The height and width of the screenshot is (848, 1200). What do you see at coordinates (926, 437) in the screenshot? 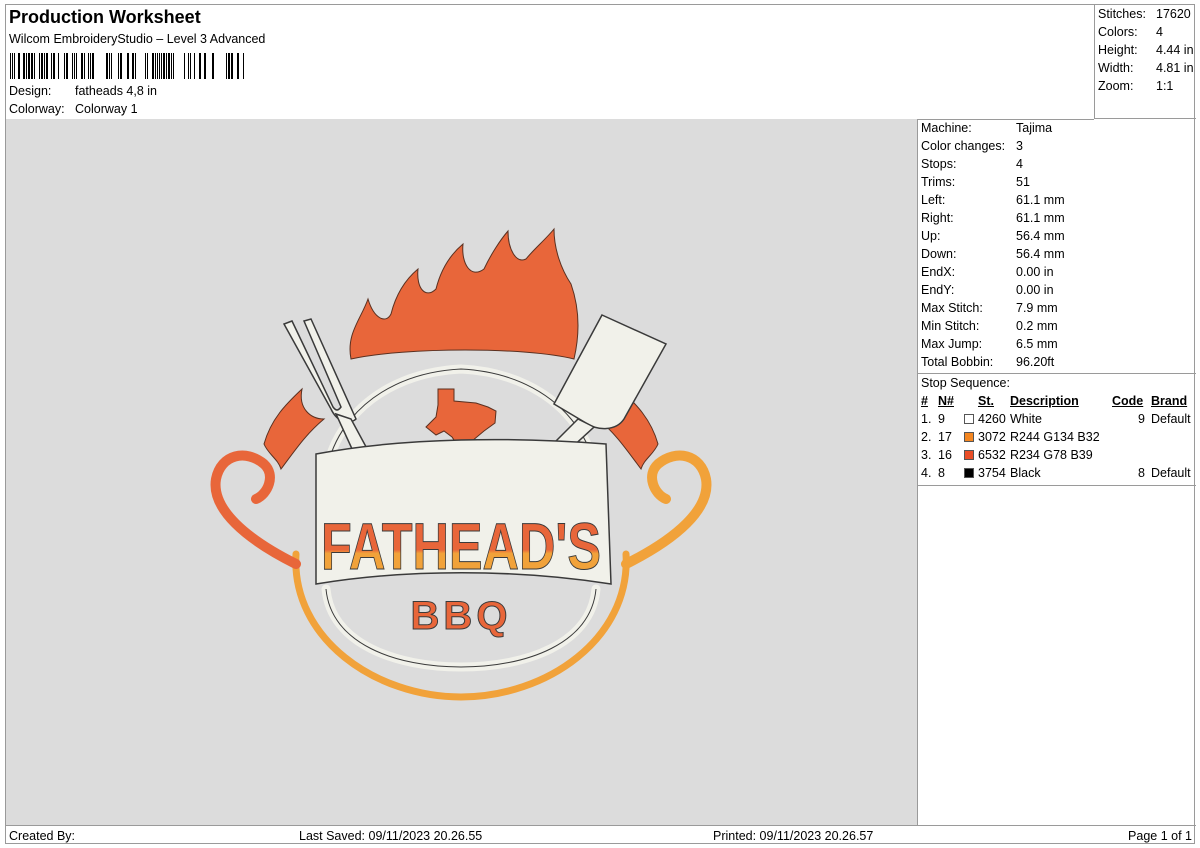
I see `row-index: 2.` at bounding box center [926, 437].